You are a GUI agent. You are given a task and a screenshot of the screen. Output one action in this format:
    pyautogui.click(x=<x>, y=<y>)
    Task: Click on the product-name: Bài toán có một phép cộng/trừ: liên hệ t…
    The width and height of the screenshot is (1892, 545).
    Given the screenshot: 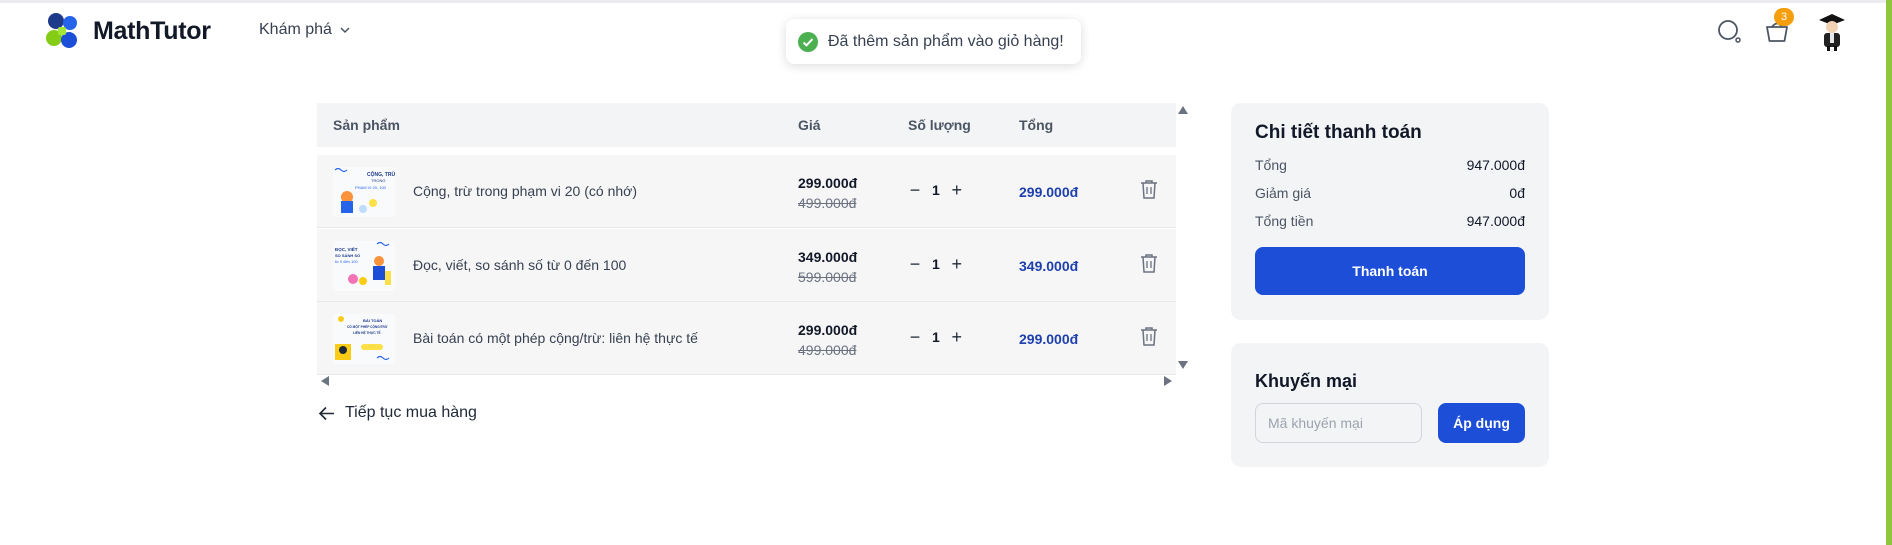 What is the action you would take?
    pyautogui.click(x=555, y=338)
    